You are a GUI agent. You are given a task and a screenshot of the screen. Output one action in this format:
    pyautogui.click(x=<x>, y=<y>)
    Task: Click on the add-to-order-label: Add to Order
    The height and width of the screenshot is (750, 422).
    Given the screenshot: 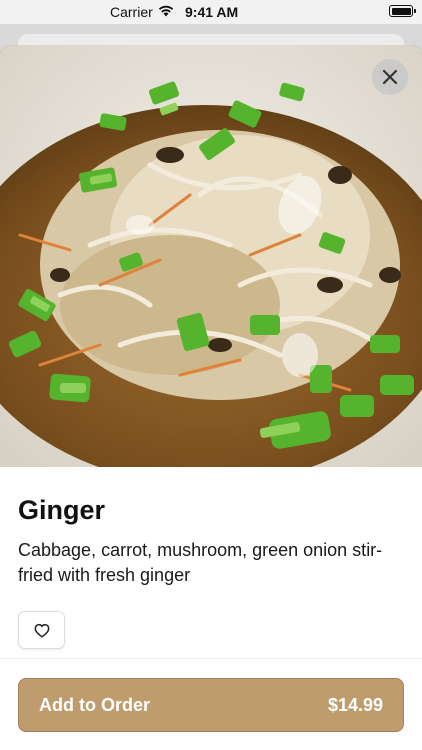 What is the action you would take?
    pyautogui.click(x=94, y=704)
    